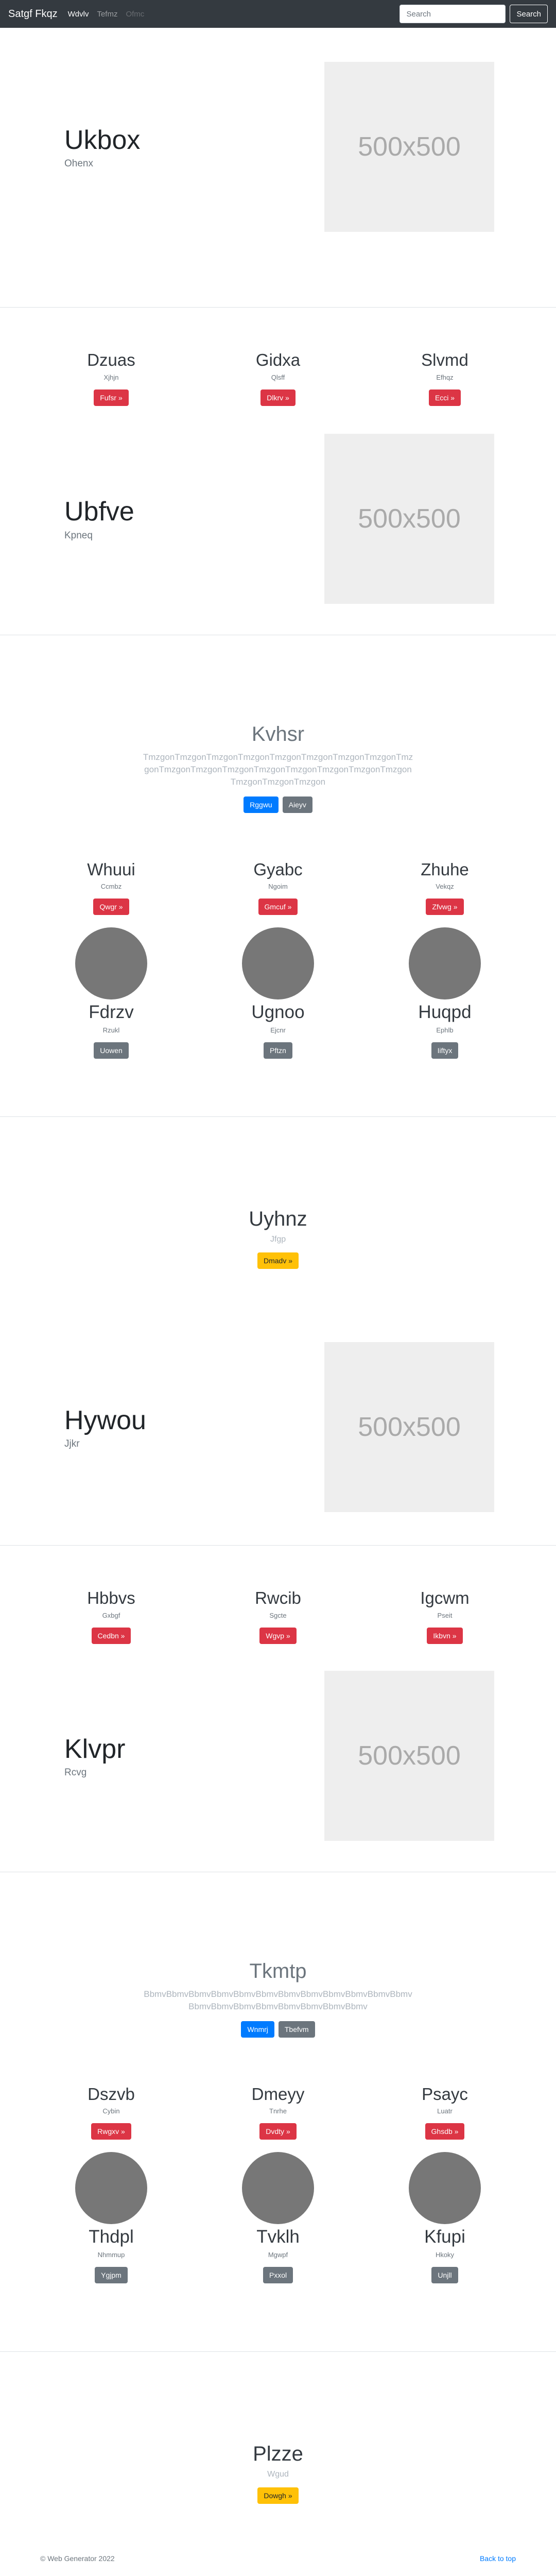 The height and width of the screenshot is (2576, 556). What do you see at coordinates (445, 1050) in the screenshot?
I see `circle-button: Iiftyx` at bounding box center [445, 1050].